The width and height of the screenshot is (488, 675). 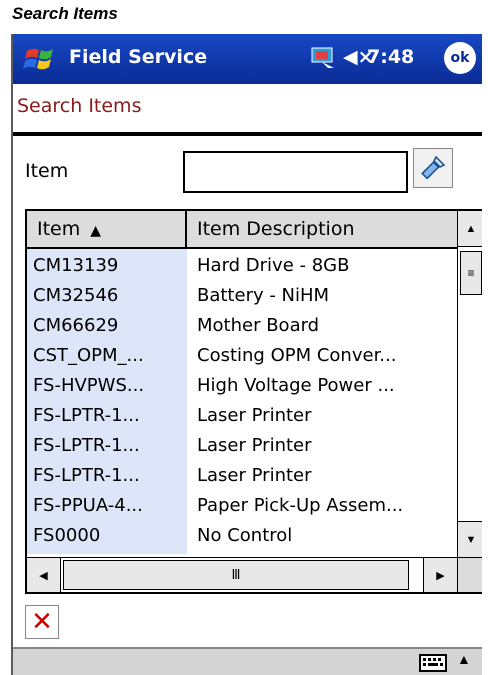 I want to click on column-header-item-label: Item, so click(x=59, y=229).